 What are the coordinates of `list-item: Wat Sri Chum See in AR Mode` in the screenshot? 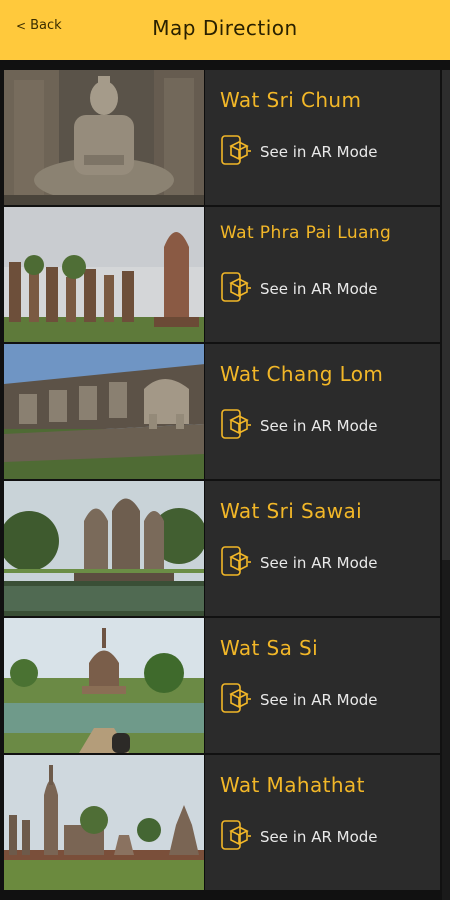 It's located at (222, 138).